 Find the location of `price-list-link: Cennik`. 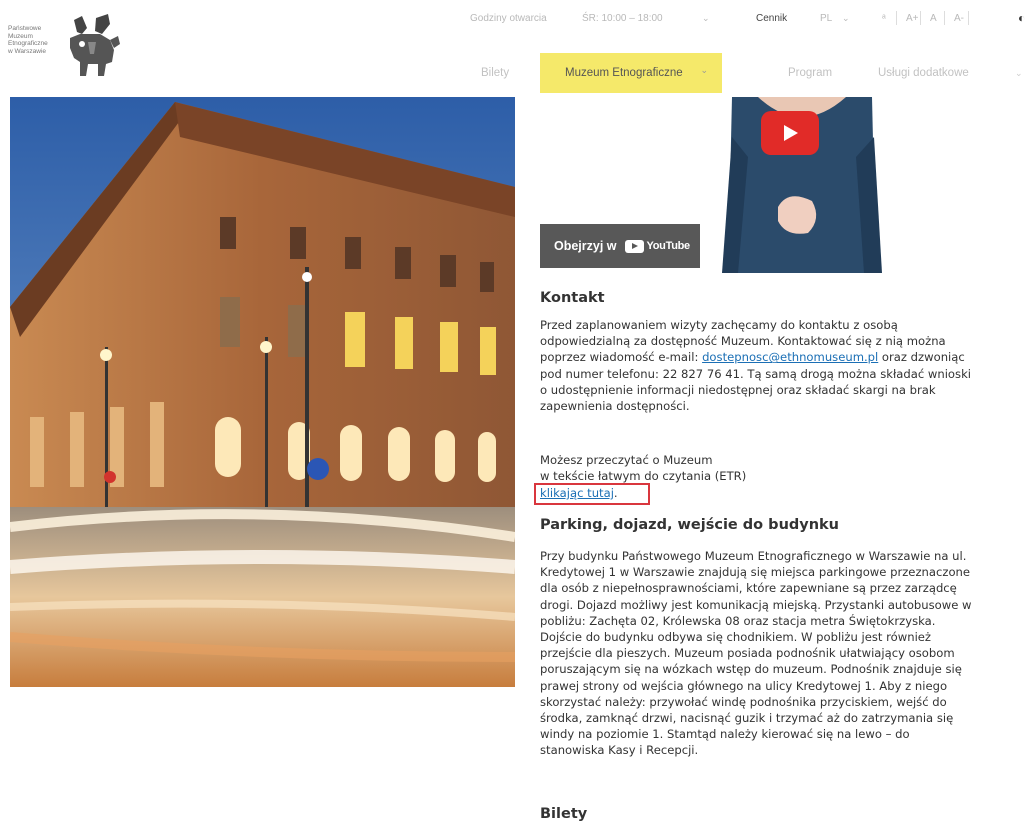

price-list-link: Cennik is located at coordinates (771, 18).